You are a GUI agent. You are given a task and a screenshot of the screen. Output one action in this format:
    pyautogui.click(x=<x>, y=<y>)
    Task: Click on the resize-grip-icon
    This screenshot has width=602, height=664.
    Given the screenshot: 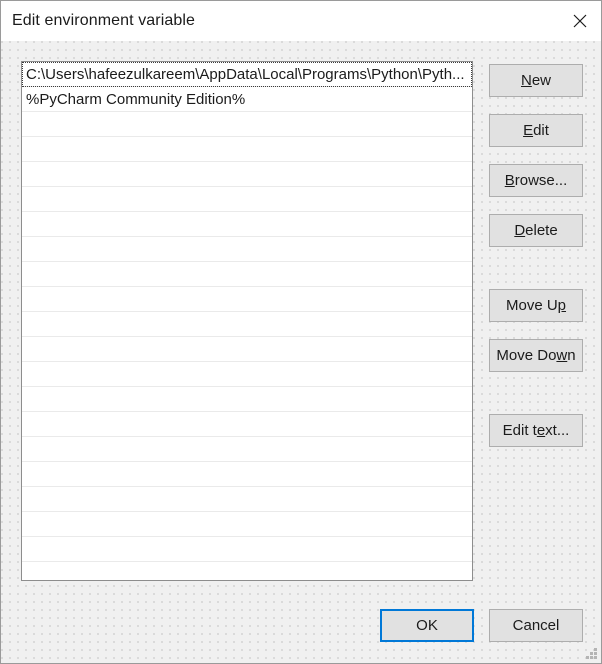 What is the action you would take?
    pyautogui.click(x=591, y=653)
    